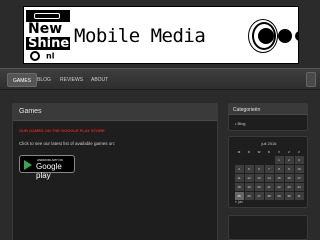 The image size is (320, 240). Describe the element at coordinates (269, 143) in the screenshot. I see `calendar-month: juli 2016` at that location.